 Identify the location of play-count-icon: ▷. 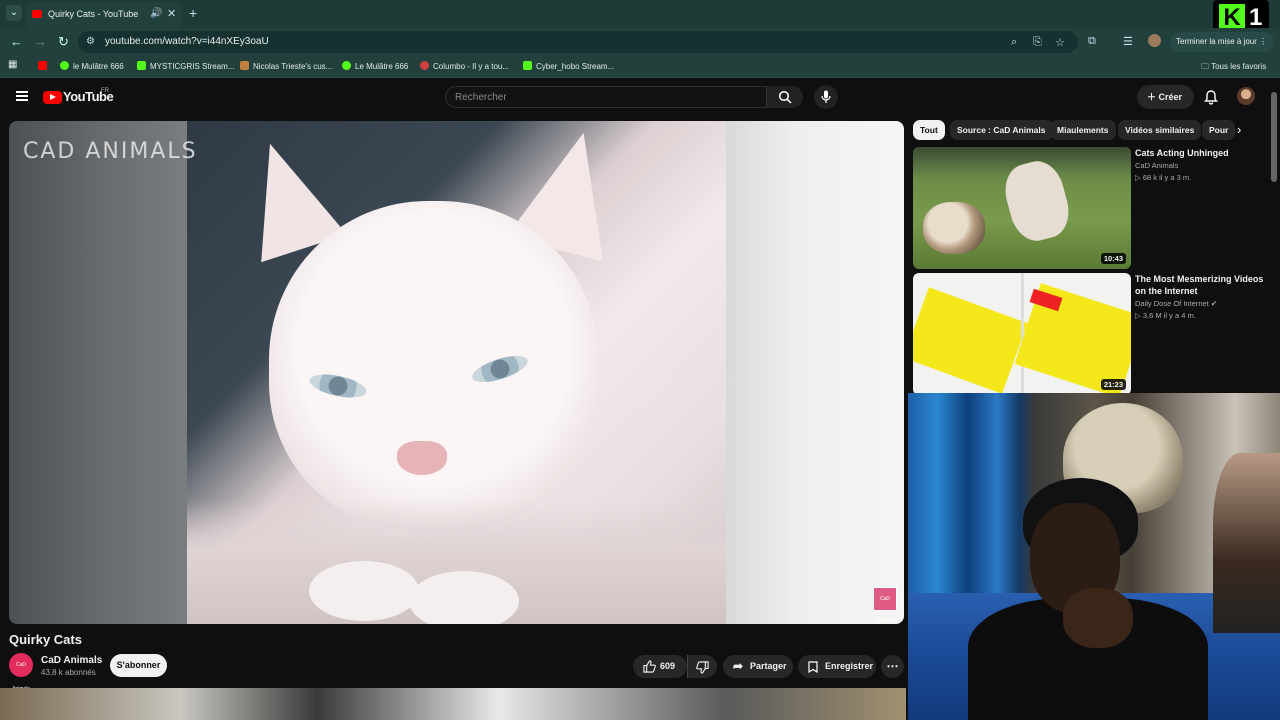
(1139, 177).